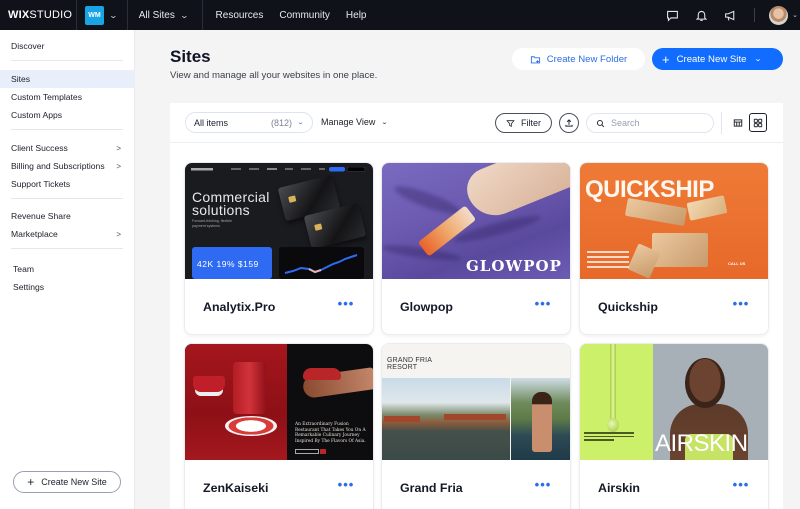 Image resolution: width=800 pixels, height=509 pixels. What do you see at coordinates (67, 234) in the screenshot?
I see `sidebar-item-marketplace: Marketplace >` at bounding box center [67, 234].